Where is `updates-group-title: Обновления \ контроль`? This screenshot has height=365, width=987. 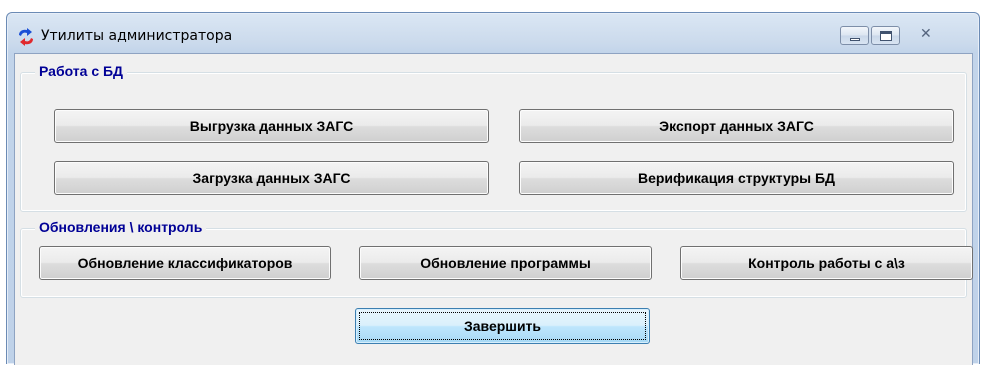
updates-group-title: Обновления \ контроль is located at coordinates (121, 227).